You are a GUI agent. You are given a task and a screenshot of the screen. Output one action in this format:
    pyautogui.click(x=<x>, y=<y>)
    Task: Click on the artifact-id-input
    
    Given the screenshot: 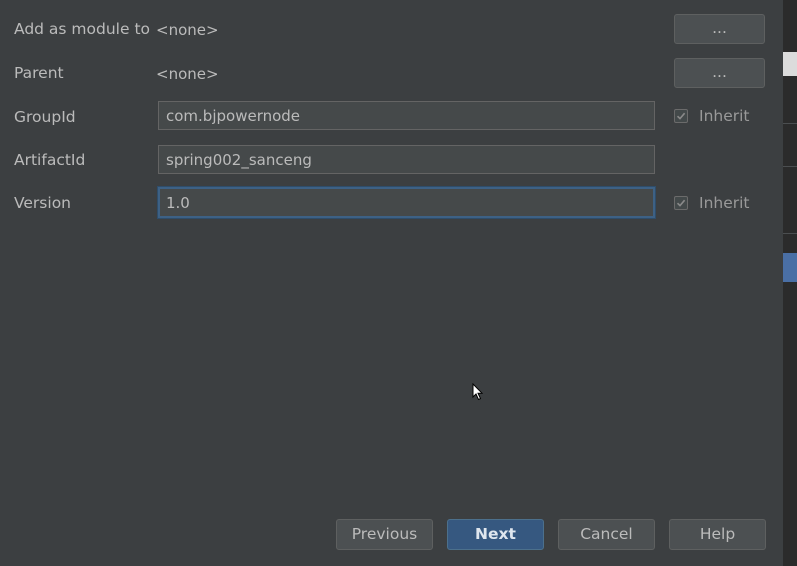 What is the action you would take?
    pyautogui.click(x=406, y=159)
    